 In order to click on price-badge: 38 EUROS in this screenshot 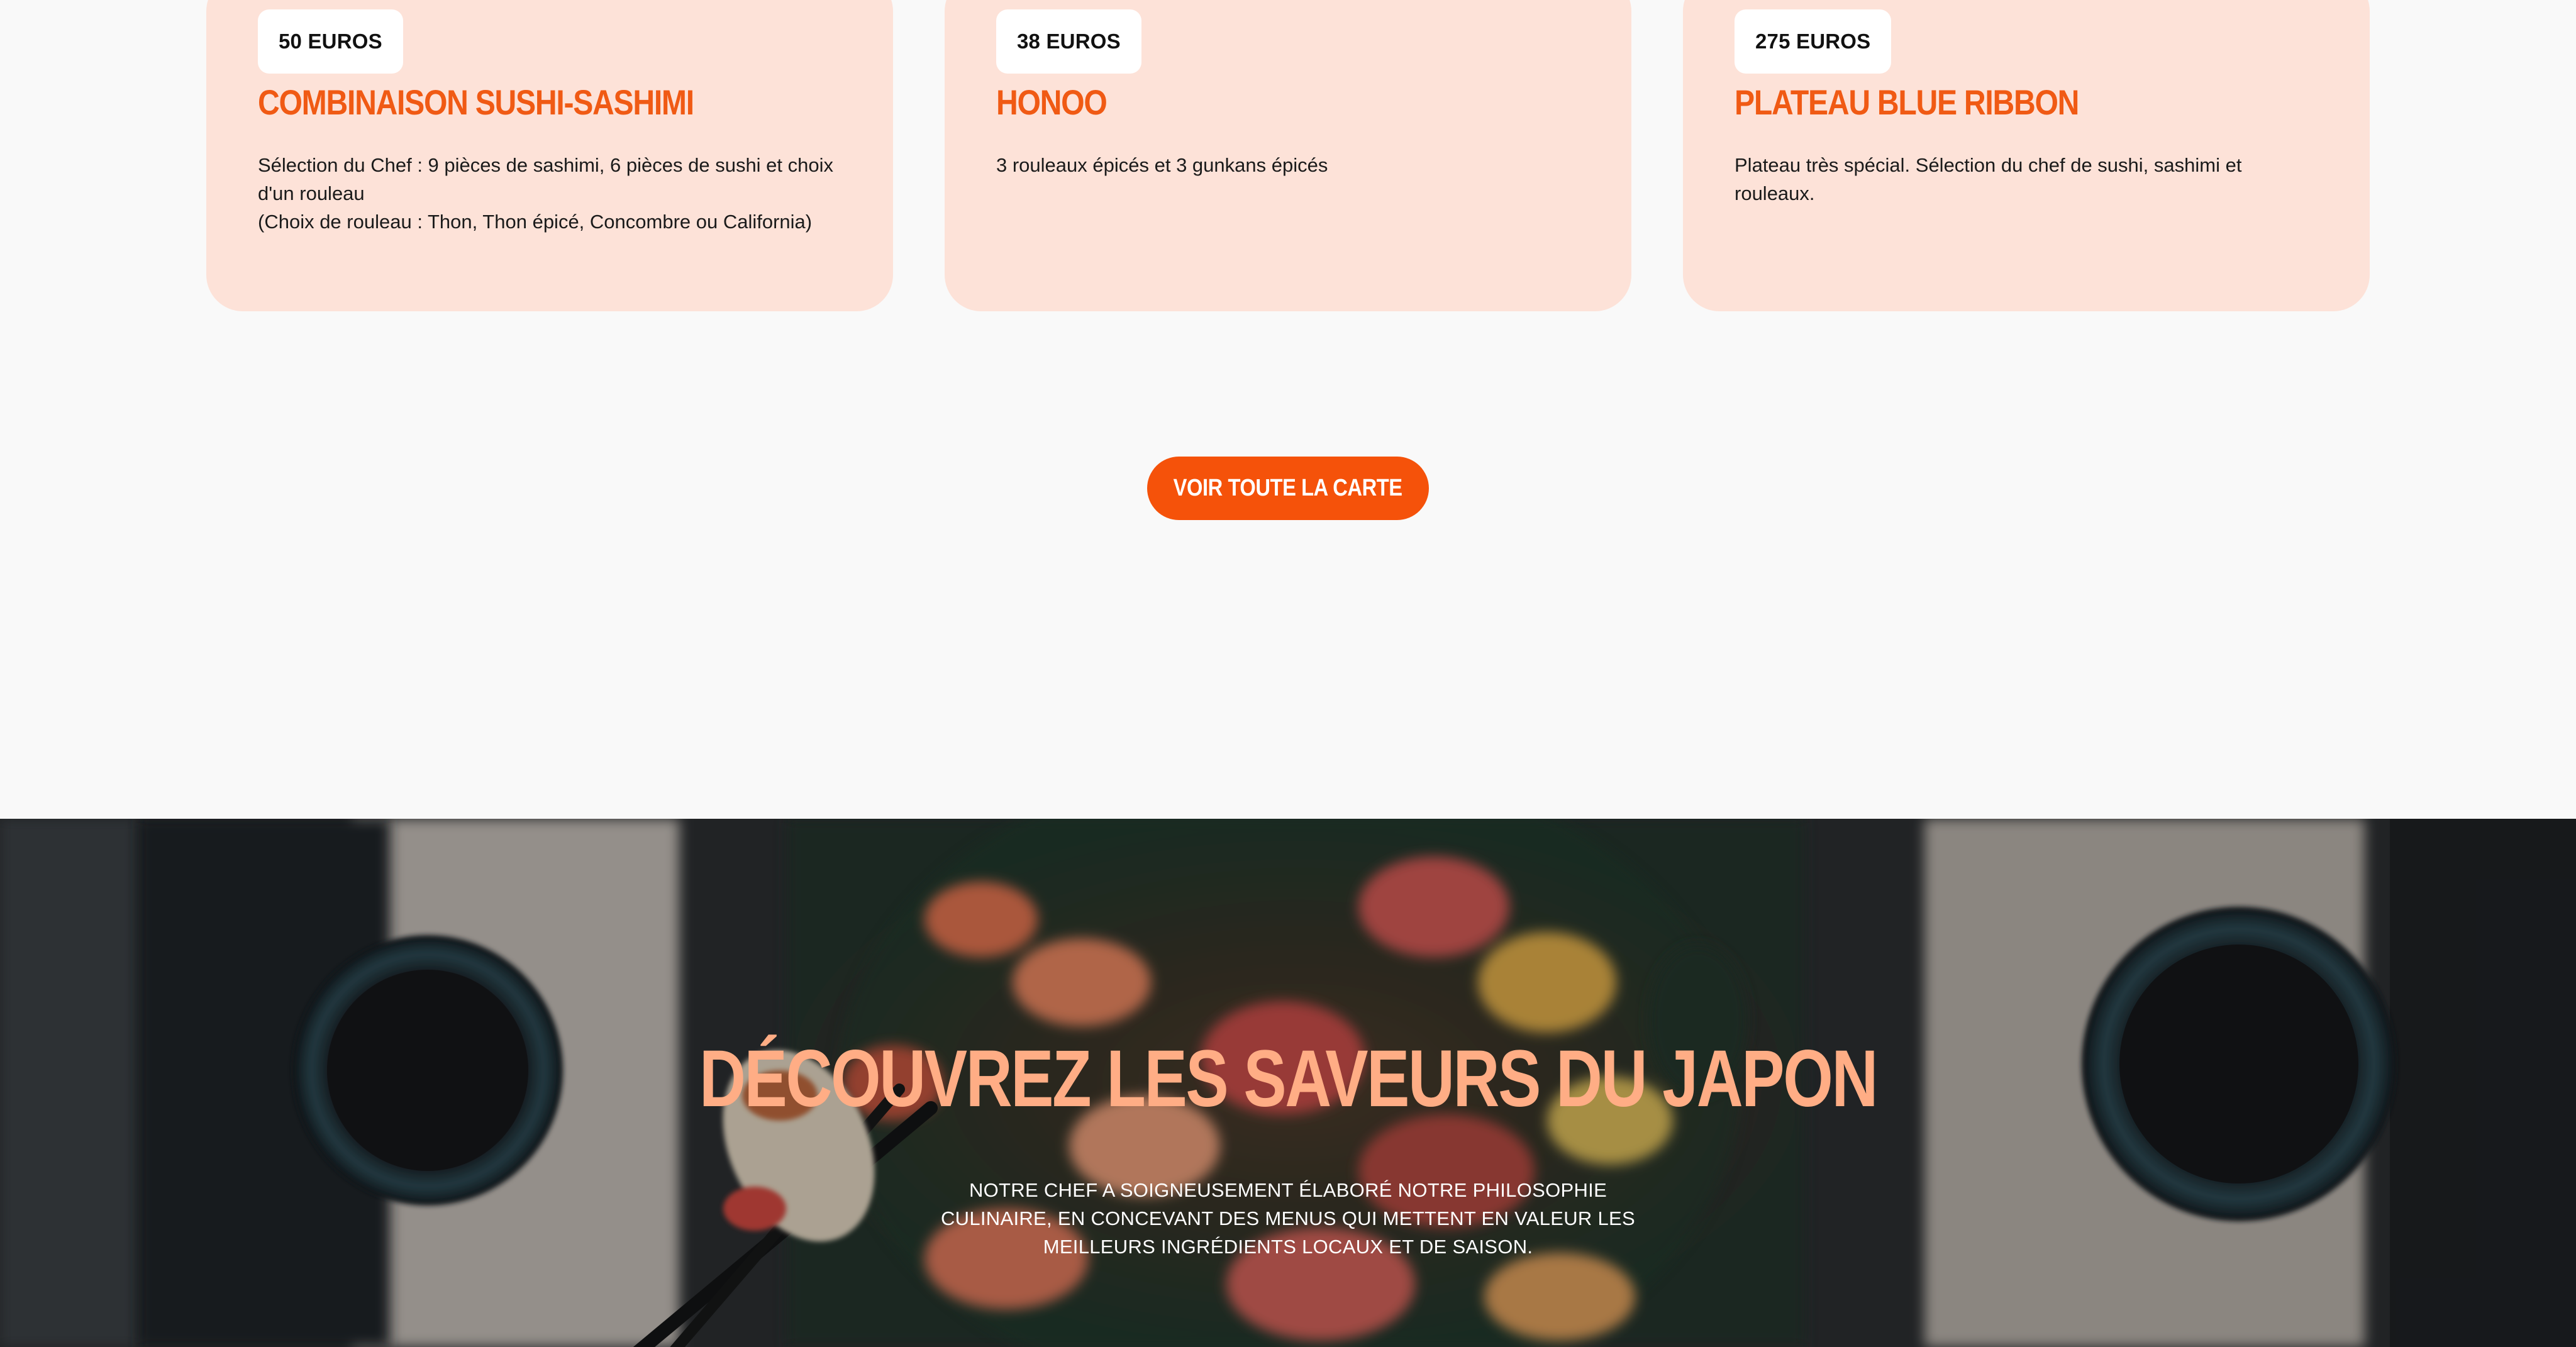, I will do `click(1068, 41)`.